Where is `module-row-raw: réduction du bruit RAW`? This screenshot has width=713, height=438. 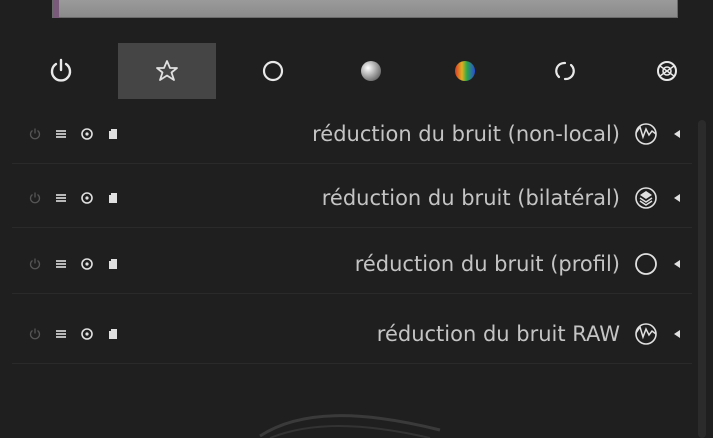
module-row-raw: réduction du bruit RAW is located at coordinates (352, 334).